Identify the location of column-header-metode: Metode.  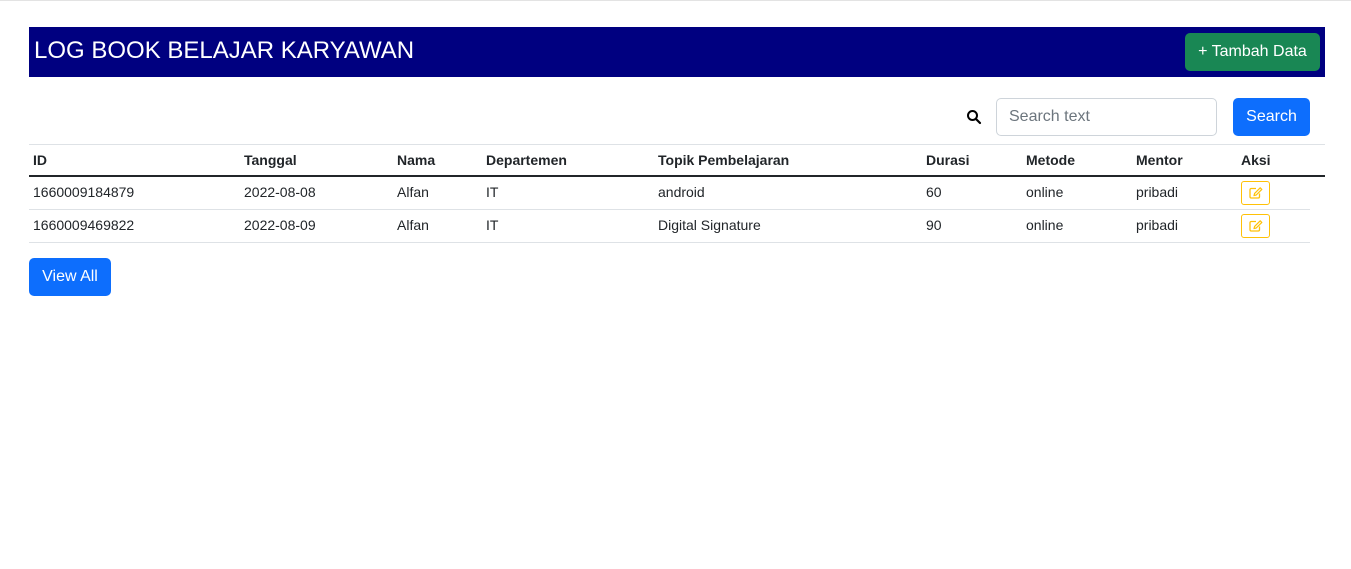
(1050, 160).